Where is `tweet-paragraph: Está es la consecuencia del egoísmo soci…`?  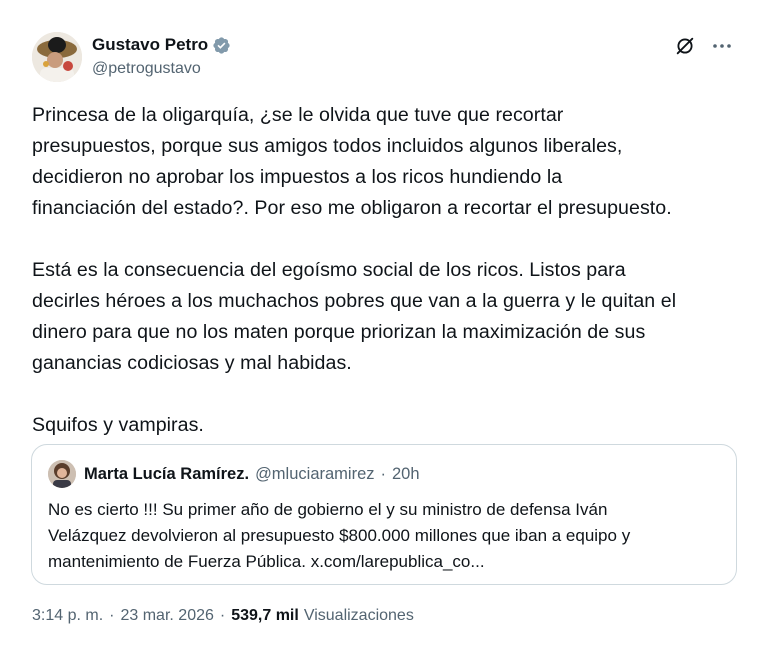
tweet-paragraph: Está es la consecuencia del egoísmo soci… is located at coordinates (354, 316).